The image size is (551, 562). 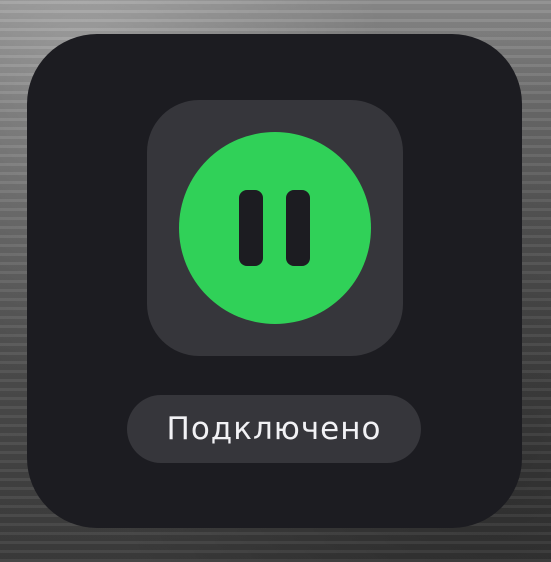 I want to click on status-pill: Подключено, so click(x=274, y=429).